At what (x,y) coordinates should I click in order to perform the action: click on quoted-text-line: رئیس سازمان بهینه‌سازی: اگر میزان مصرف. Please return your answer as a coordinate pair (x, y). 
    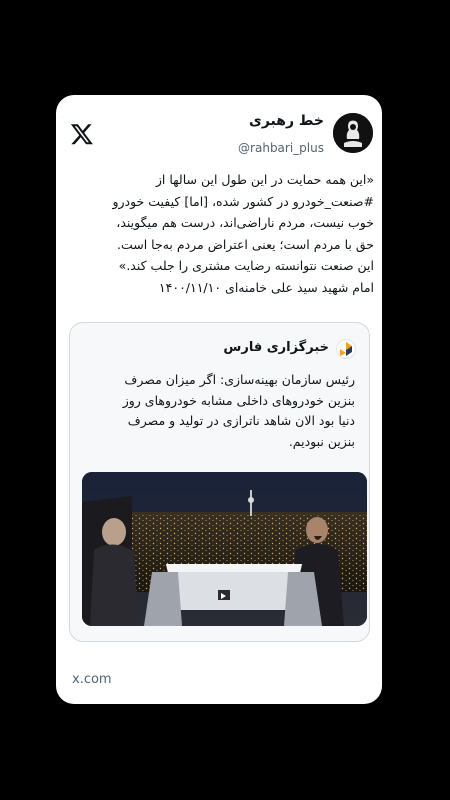
    Looking at the image, I should click on (239, 379).